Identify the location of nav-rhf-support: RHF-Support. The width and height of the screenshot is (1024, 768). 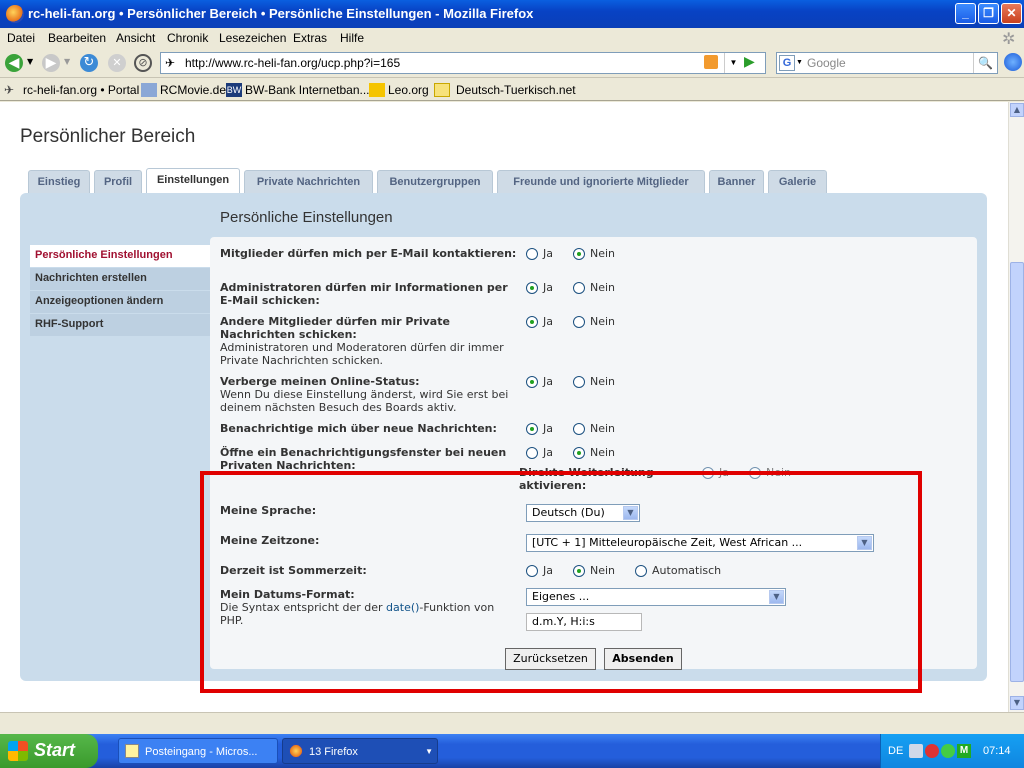
(120, 325).